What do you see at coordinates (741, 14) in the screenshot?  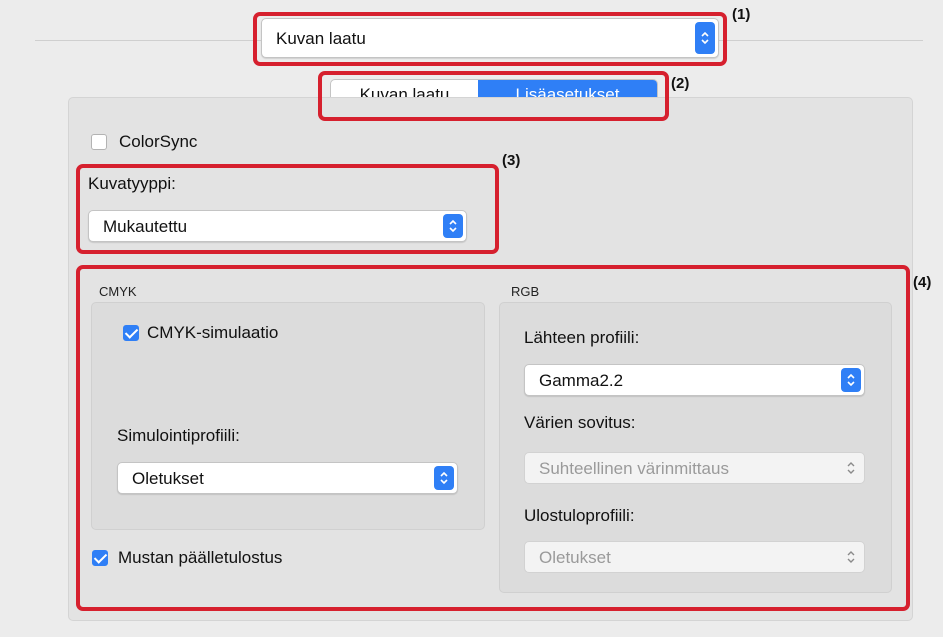 I see `callout-1: (1)` at bounding box center [741, 14].